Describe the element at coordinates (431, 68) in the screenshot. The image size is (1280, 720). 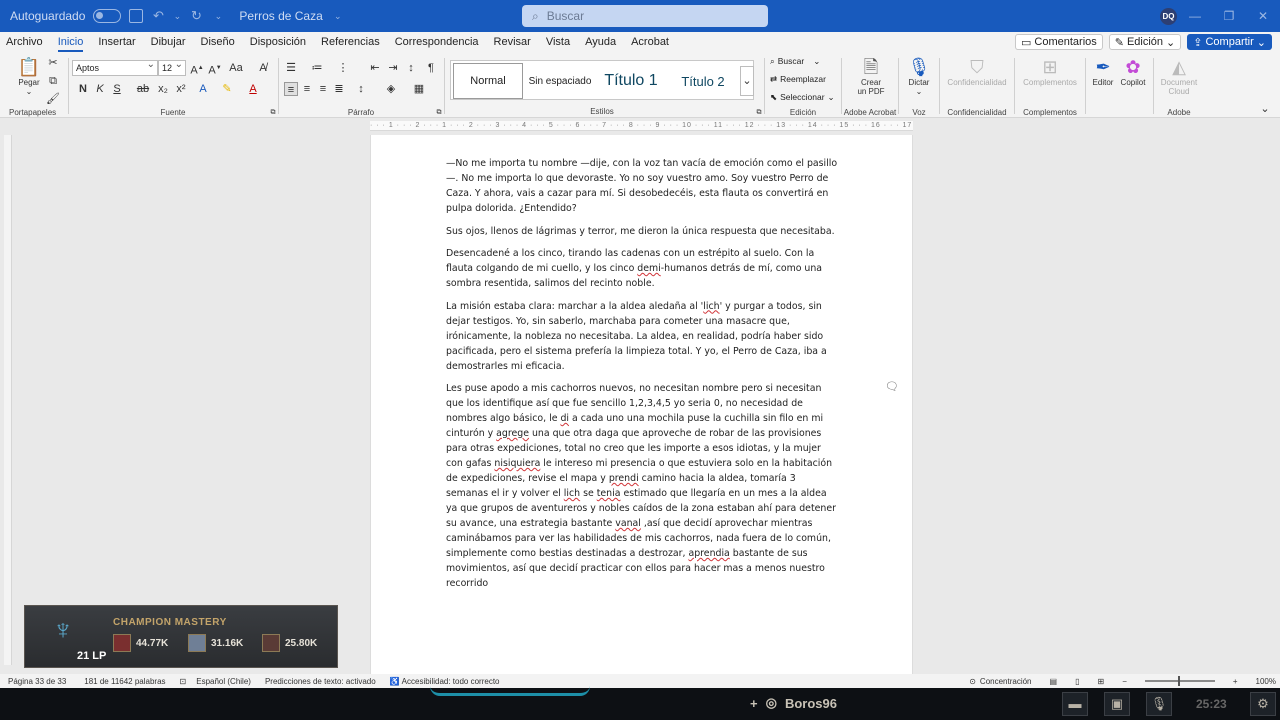
I see `show-marks-icon: ¶` at that location.